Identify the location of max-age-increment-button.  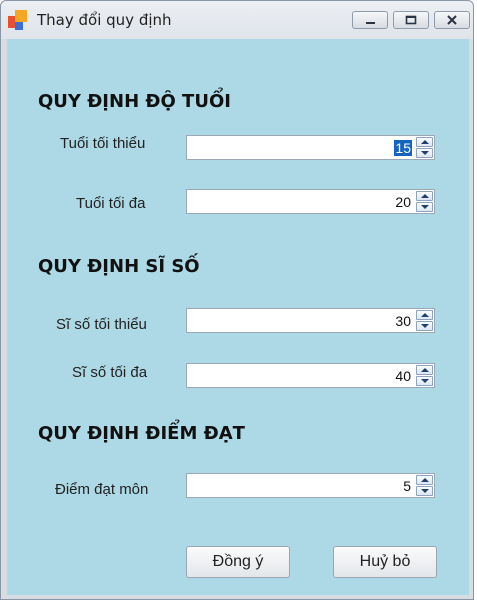
(424, 196).